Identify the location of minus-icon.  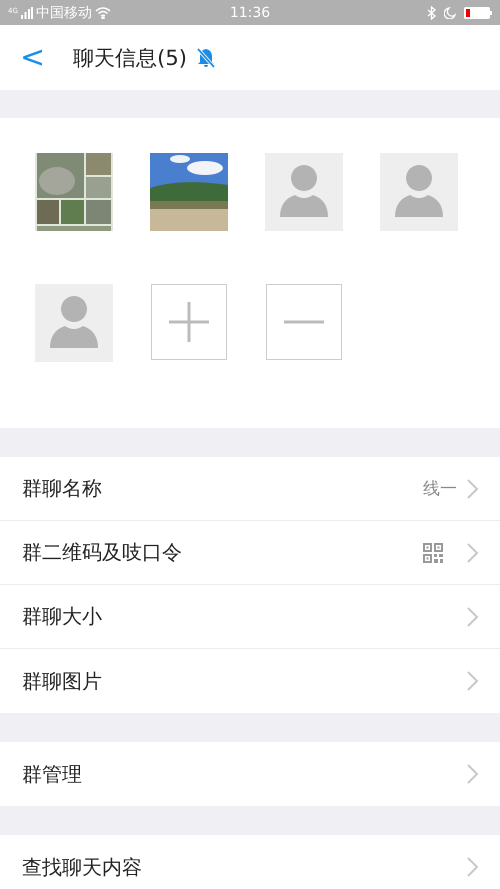
(304, 322).